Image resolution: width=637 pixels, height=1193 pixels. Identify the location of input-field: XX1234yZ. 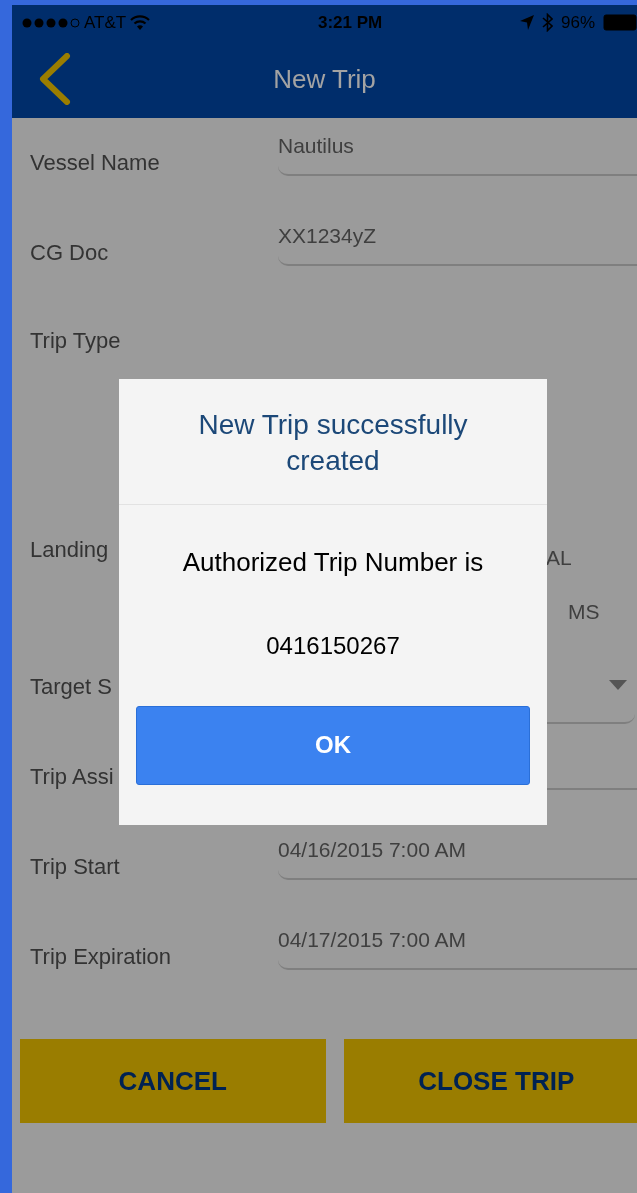
(457, 237).